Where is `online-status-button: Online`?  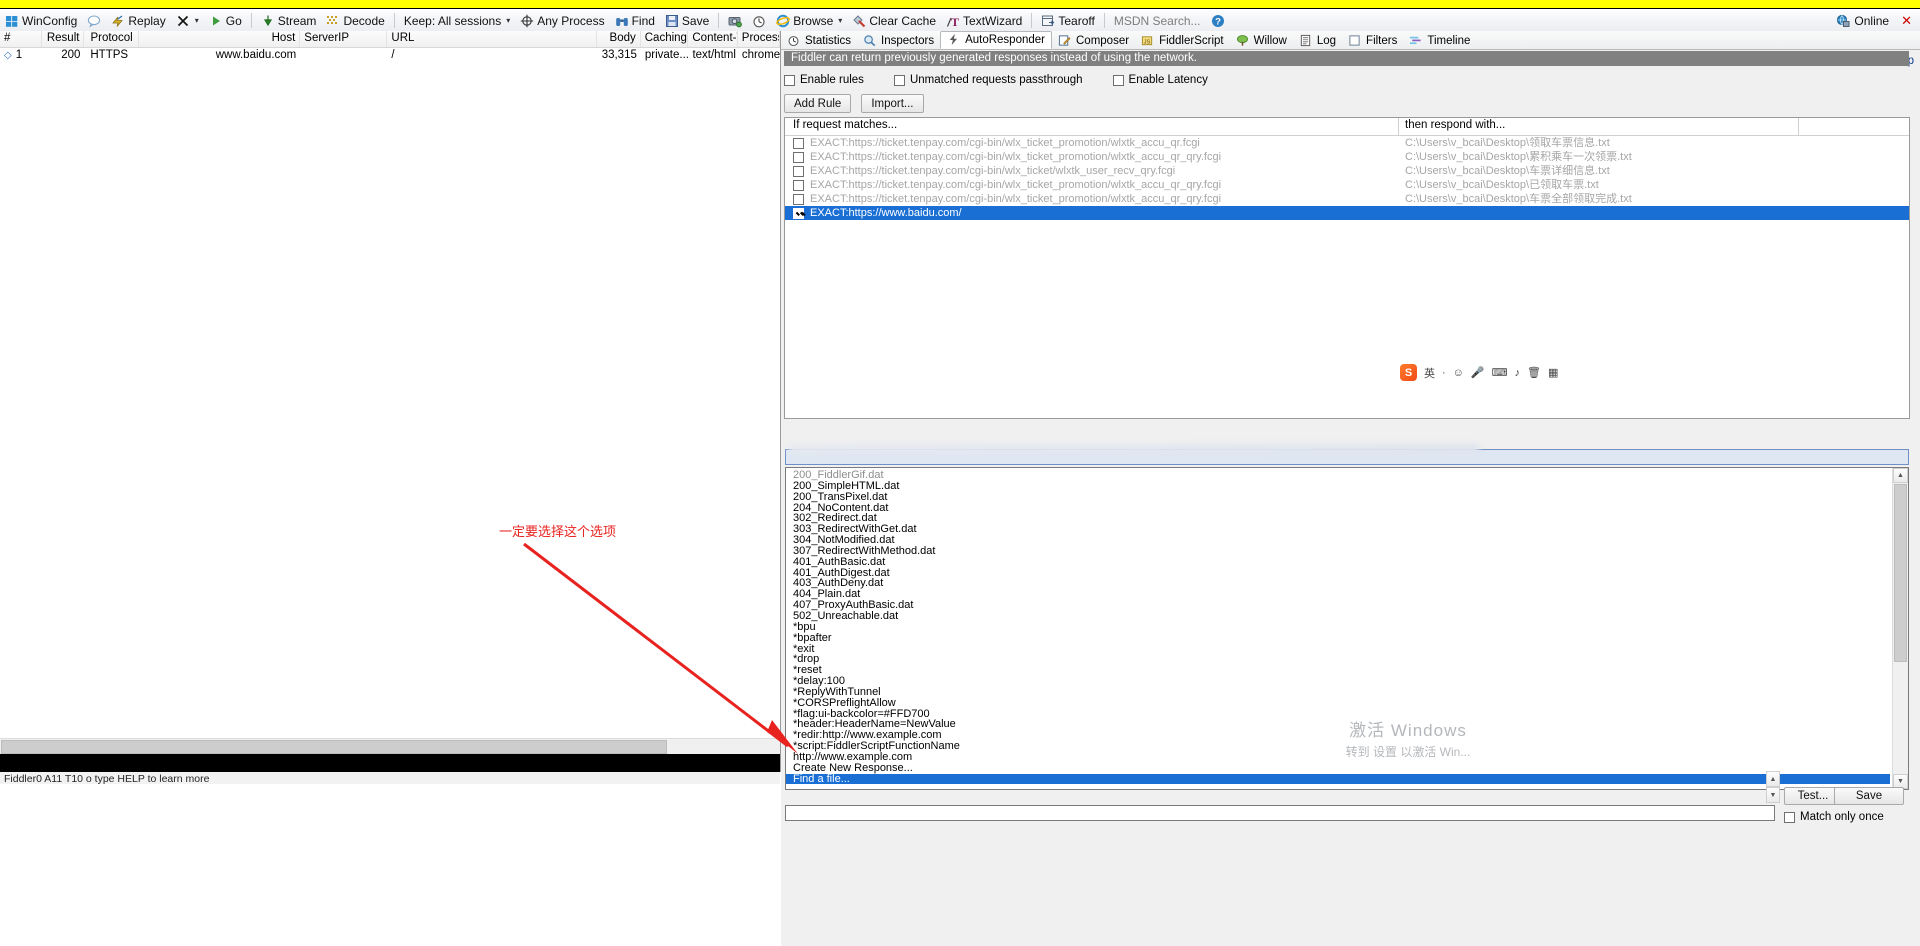
online-status-button: Online is located at coordinates (1865, 21).